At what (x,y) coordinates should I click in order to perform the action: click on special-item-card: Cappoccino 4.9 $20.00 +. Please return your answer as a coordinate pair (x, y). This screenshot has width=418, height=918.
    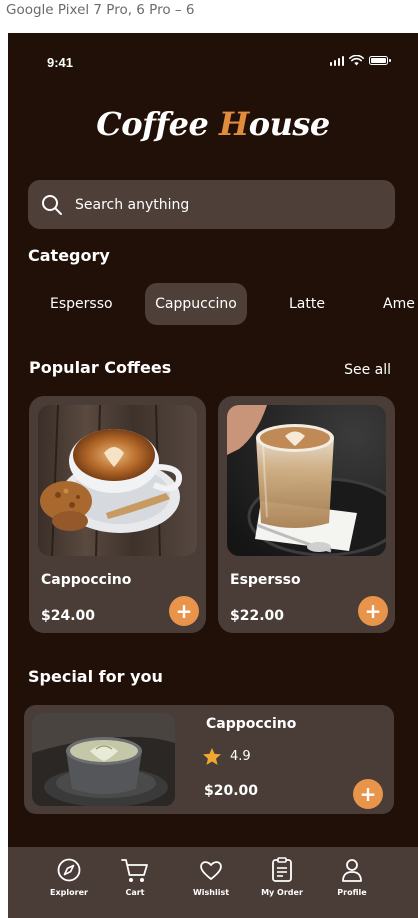
    Looking at the image, I should click on (209, 759).